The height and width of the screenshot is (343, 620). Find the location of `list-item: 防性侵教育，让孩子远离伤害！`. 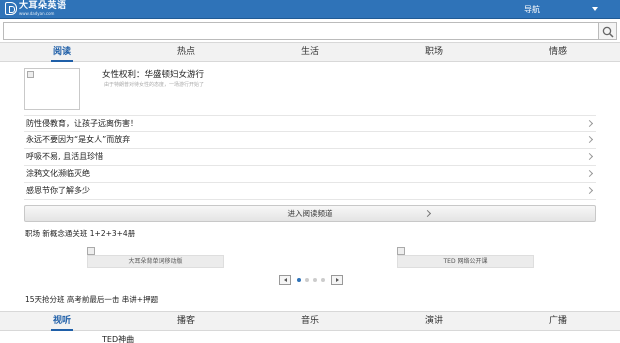

list-item: 防性侵教育，让孩子远离伤害！ is located at coordinates (310, 123).